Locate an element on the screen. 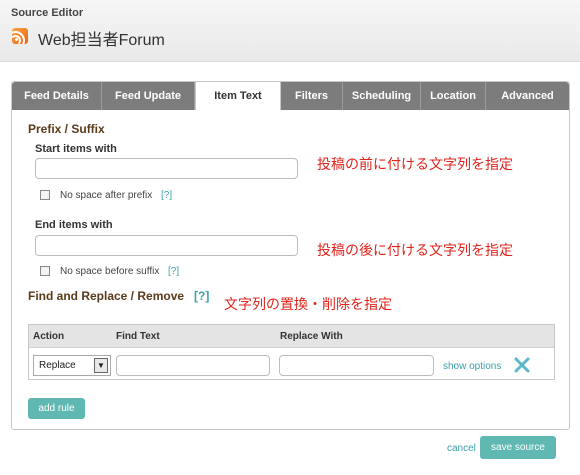 The width and height of the screenshot is (580, 475). prefix-help-link: [?] is located at coordinates (166, 195).